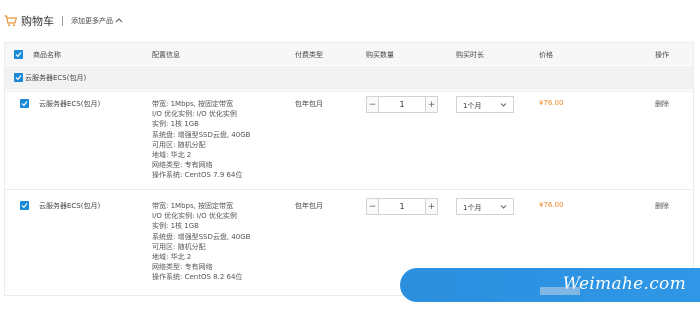 The width and height of the screenshot is (700, 315). Describe the element at coordinates (166, 55) in the screenshot. I see `col-header-config: 配置信息` at that location.